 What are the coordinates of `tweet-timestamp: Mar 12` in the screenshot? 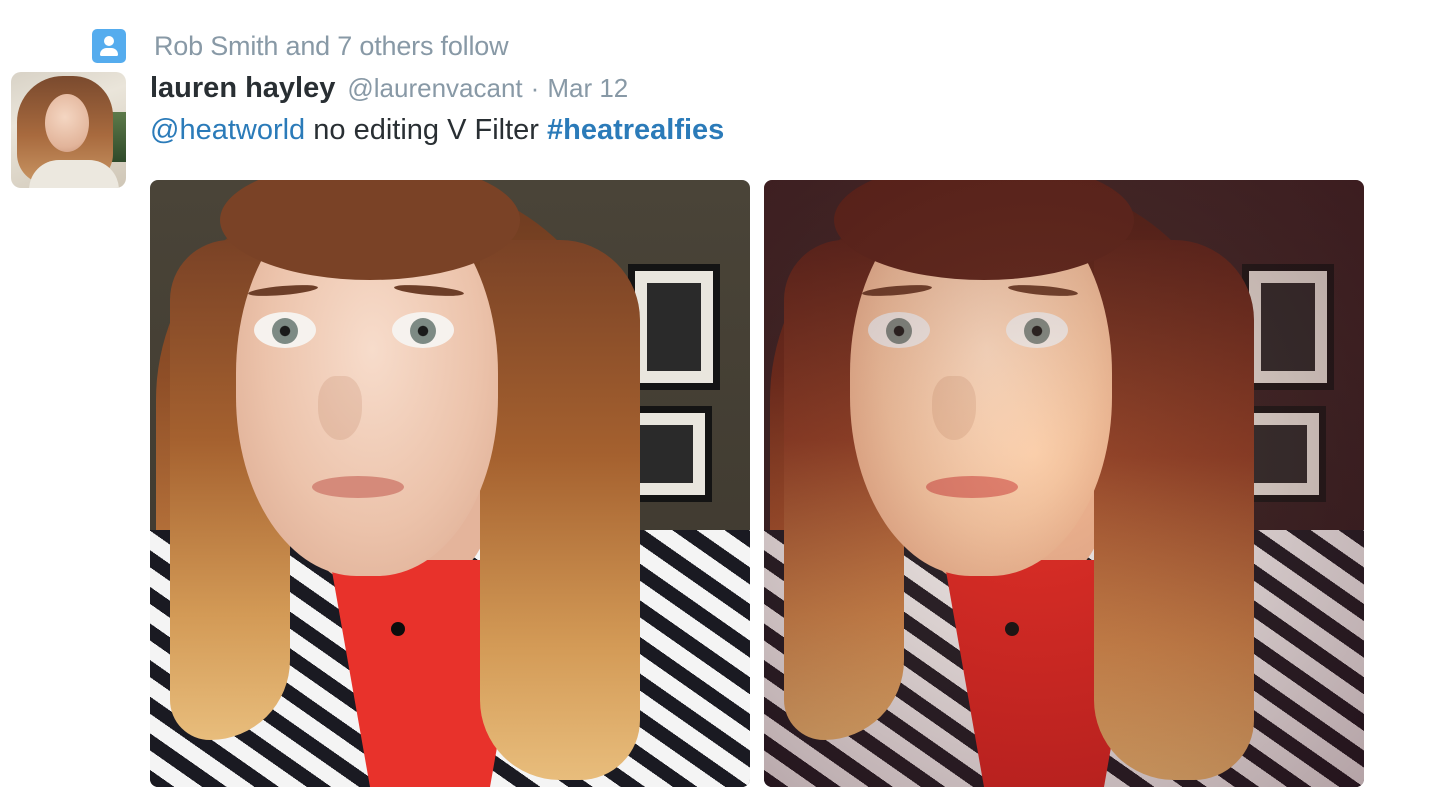 It's located at (587, 88).